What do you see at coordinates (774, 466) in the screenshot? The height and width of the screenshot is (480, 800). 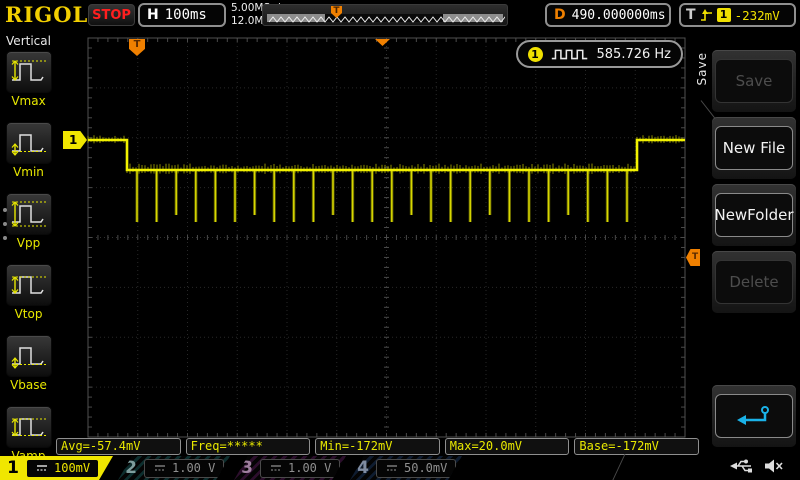 I see `speaker-muted-icon` at bounding box center [774, 466].